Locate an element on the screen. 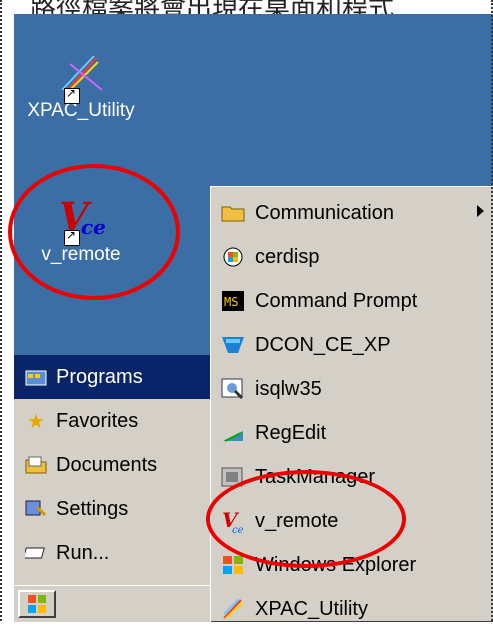 The width and height of the screenshot is (493, 631). submenu-label: RegEdit is located at coordinates (291, 432).